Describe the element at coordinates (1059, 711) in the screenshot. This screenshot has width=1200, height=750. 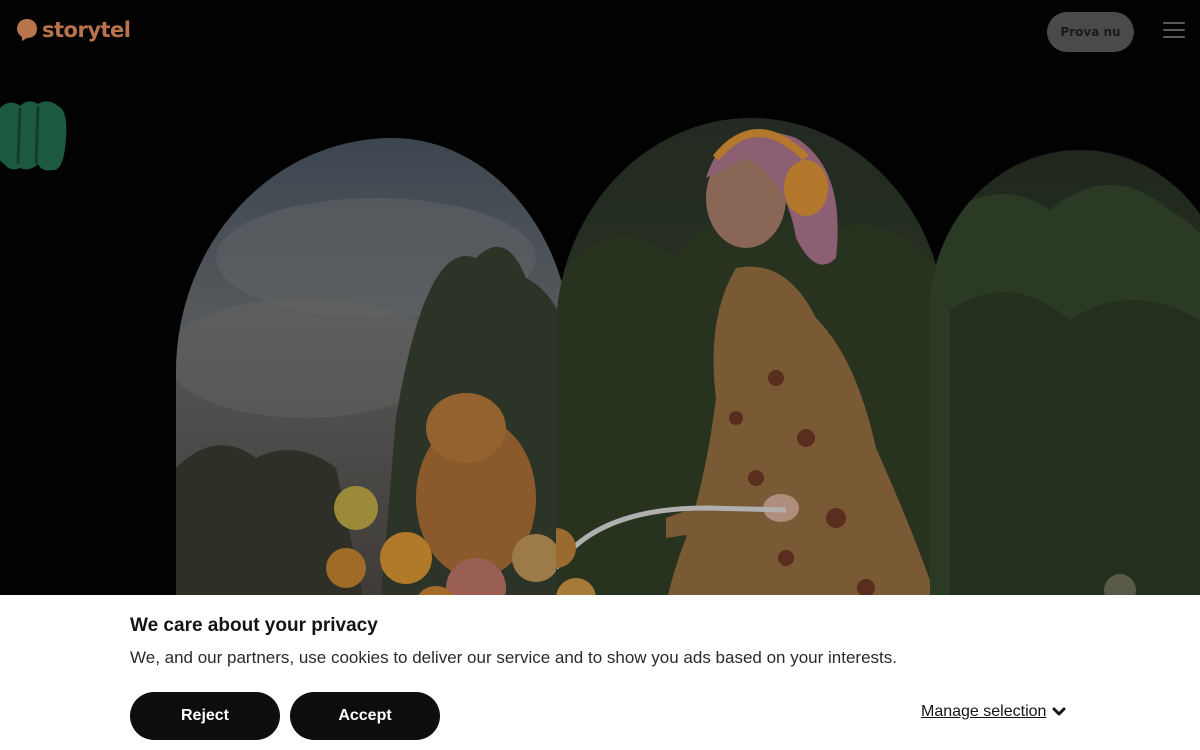
I see `chevron-down-icon` at that location.